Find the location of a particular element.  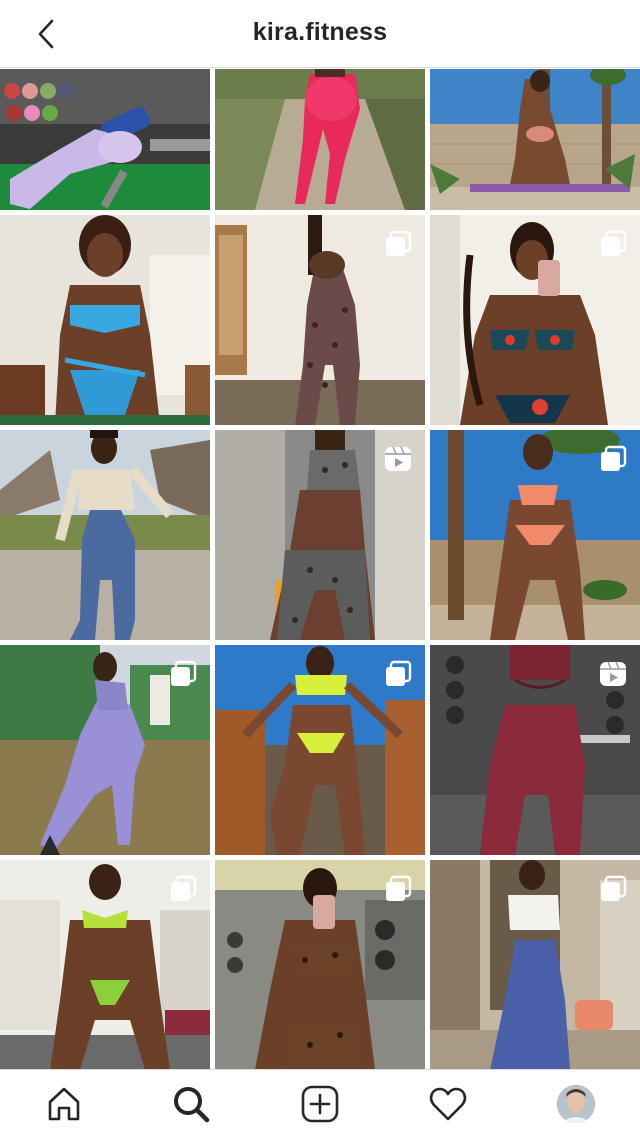

tab-activity is located at coordinates (448, 1104).